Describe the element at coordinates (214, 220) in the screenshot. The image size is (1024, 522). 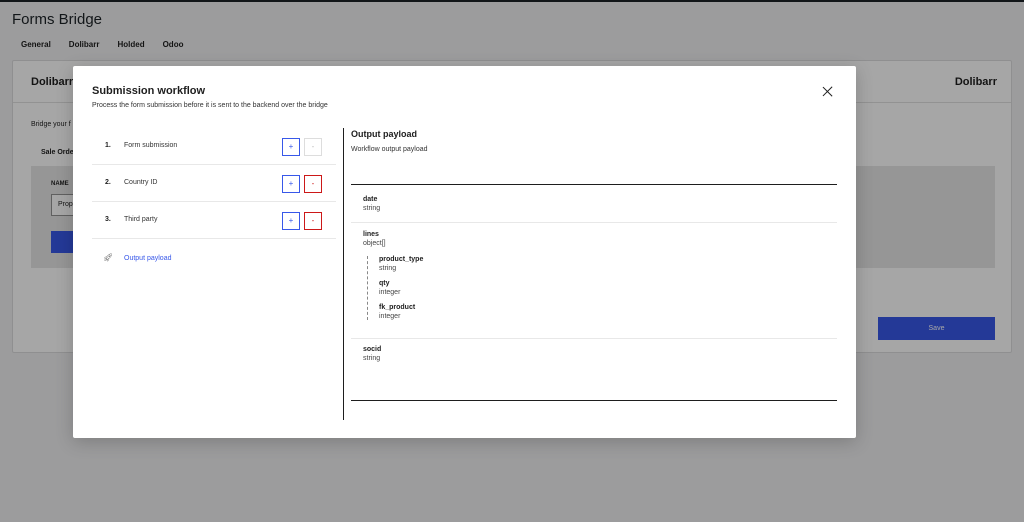
I see `workflow-step: 3. Third party + -` at that location.